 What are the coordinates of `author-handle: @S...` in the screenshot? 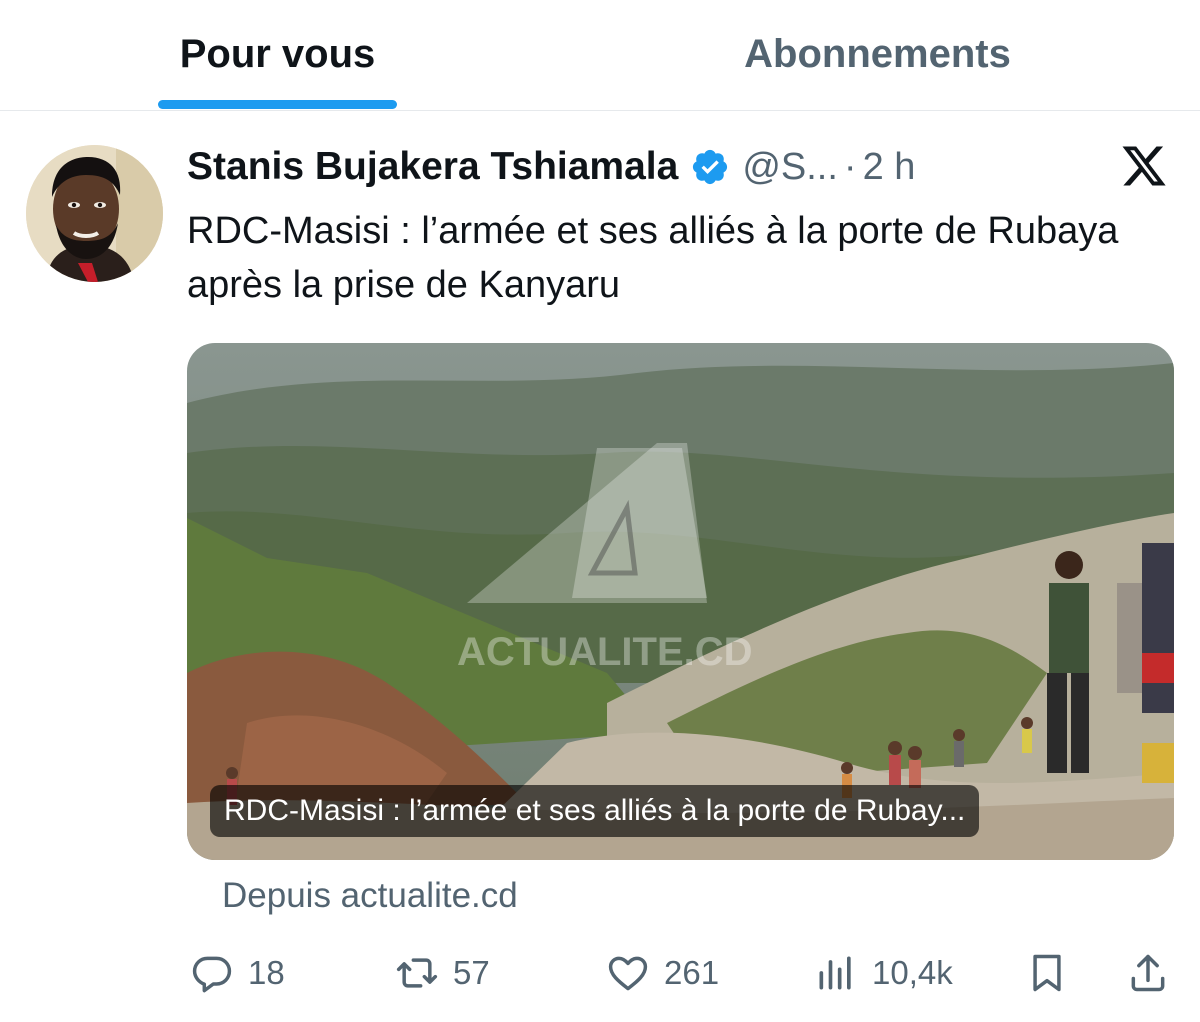 It's located at (790, 167).